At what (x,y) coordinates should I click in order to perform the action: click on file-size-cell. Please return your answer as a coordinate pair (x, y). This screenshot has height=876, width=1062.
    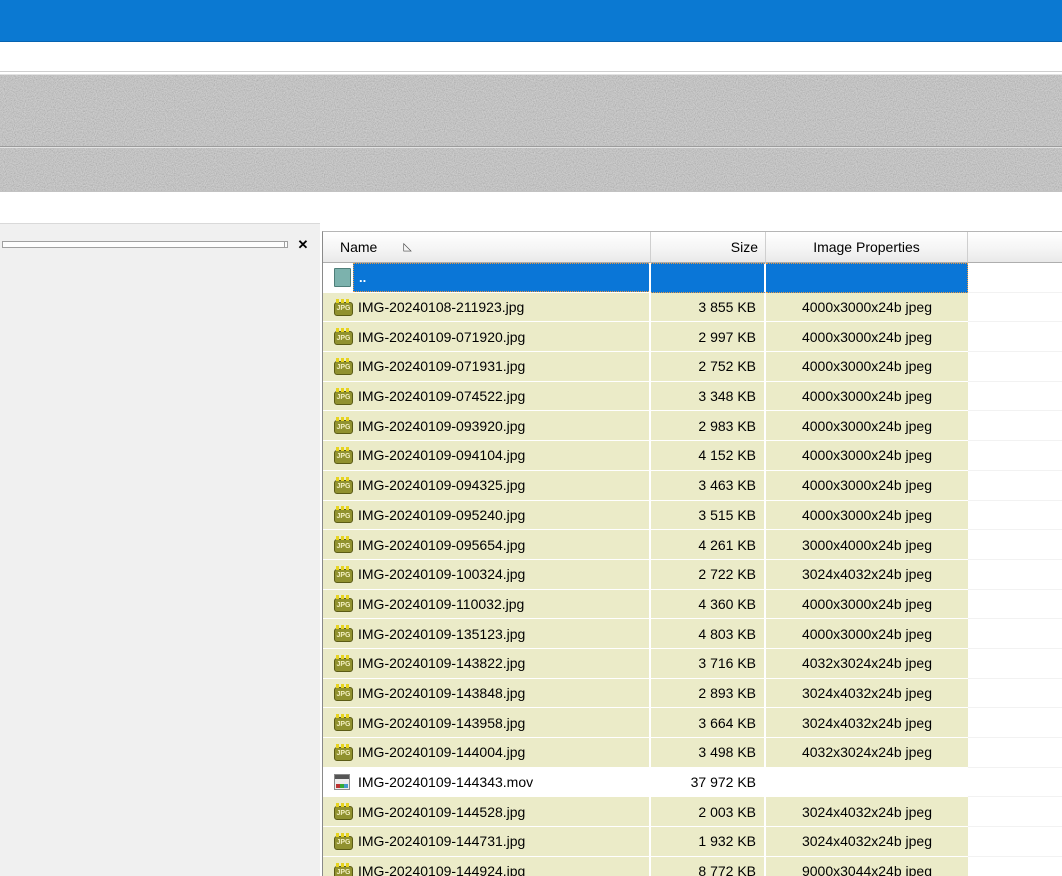
    Looking at the image, I should click on (708, 278).